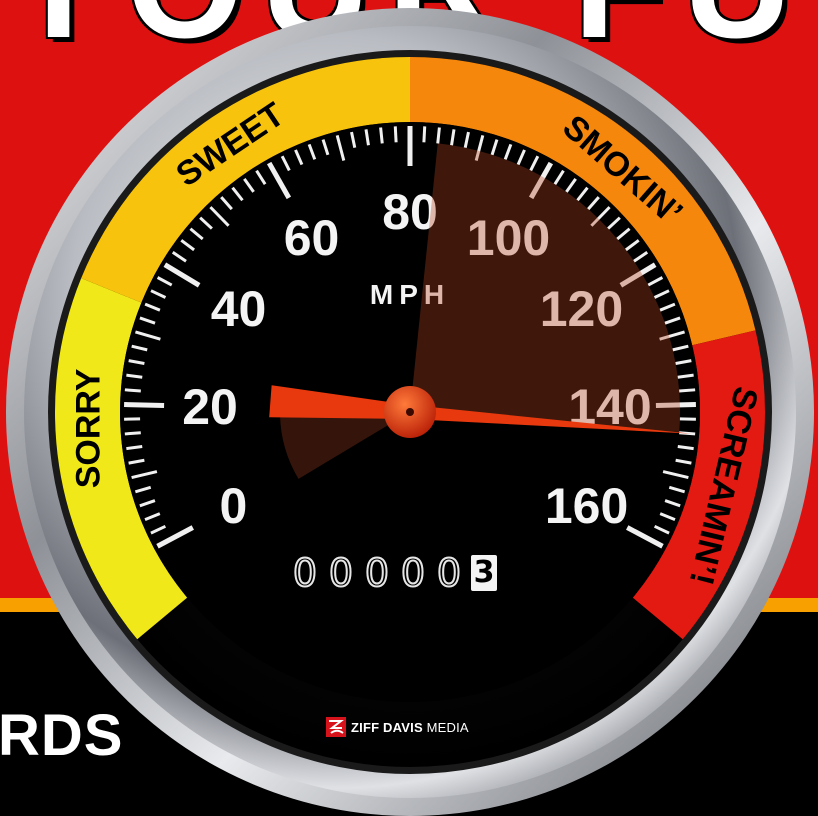  Describe the element at coordinates (387, 727) in the screenshot. I see `publisher-name-bold: ZIFF DAVIS` at that location.